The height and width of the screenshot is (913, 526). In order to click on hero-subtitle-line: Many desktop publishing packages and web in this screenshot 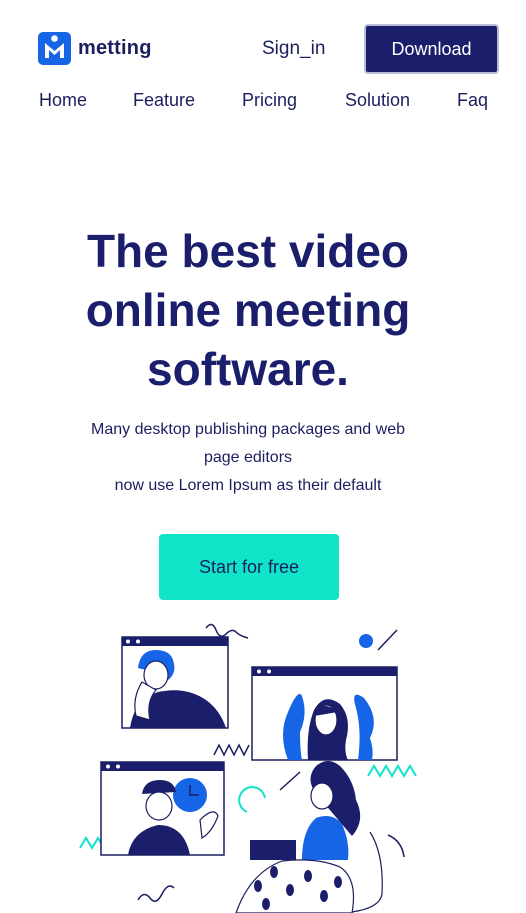, I will do `click(248, 429)`.